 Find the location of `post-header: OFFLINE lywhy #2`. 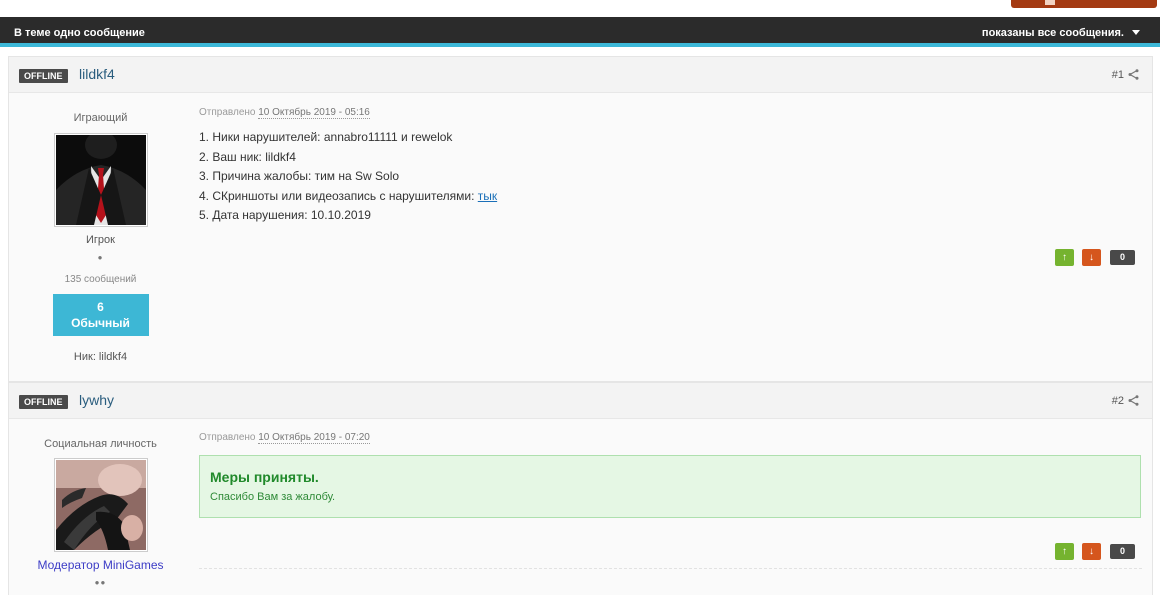

post-header: OFFLINE lywhy #2 is located at coordinates (580, 401).